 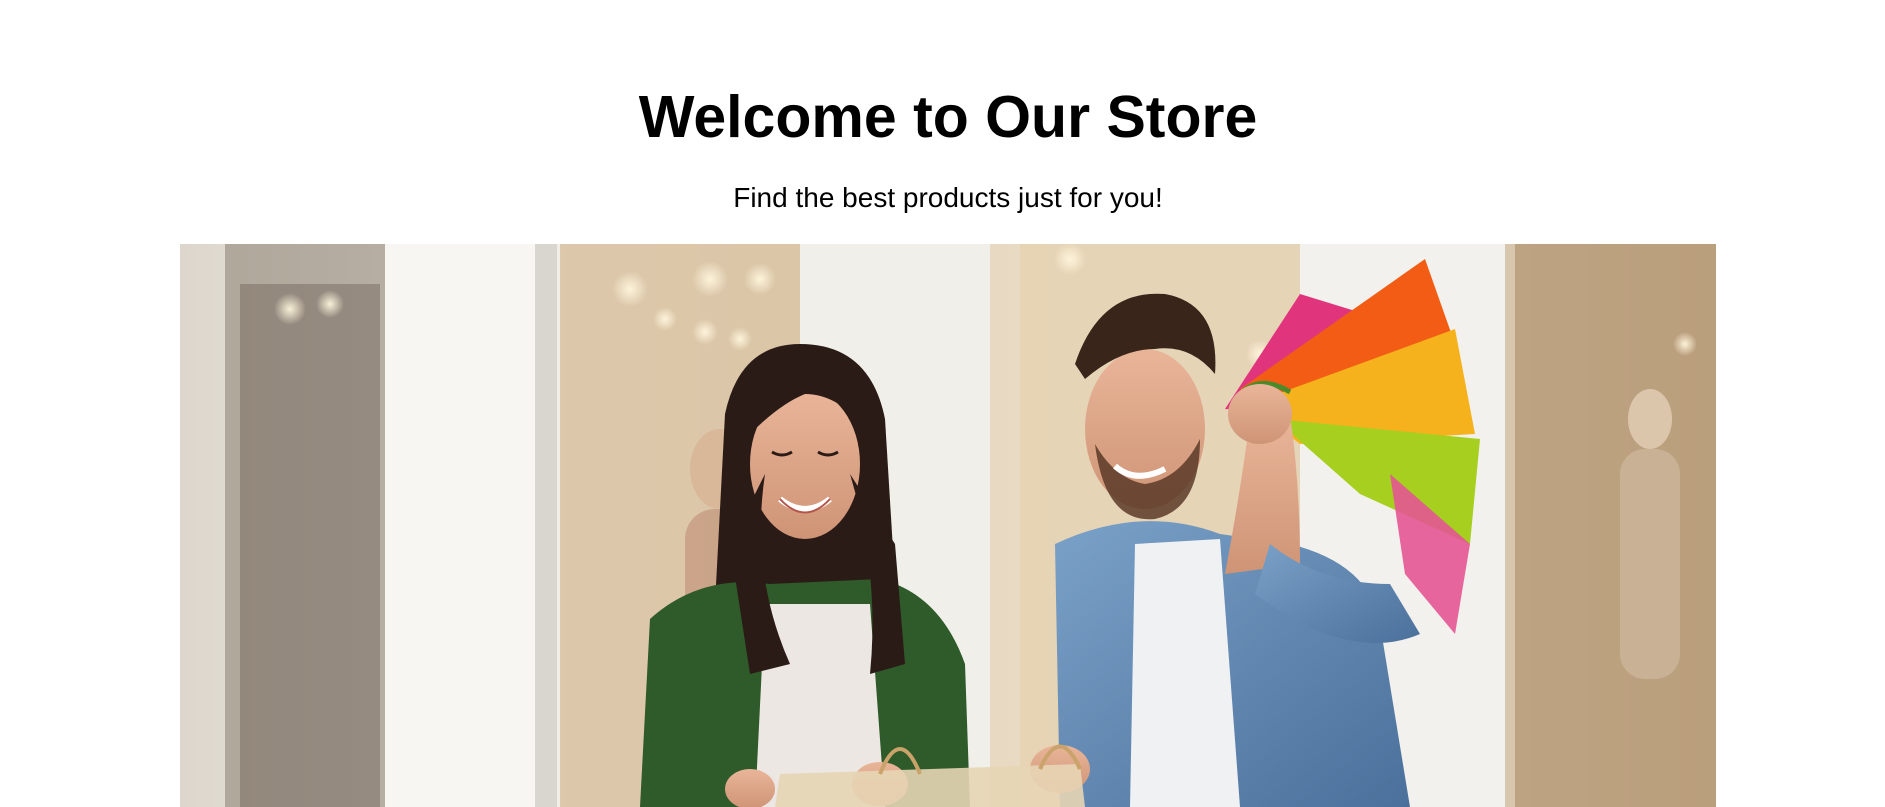 What do you see at coordinates (948, 117) in the screenshot?
I see `page-title: Welcome to Our Store` at bounding box center [948, 117].